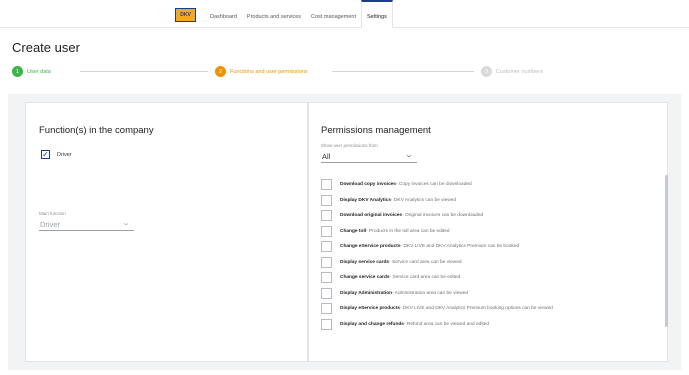  What do you see at coordinates (371, 216) in the screenshot?
I see `permission-name: Download original invoices` at bounding box center [371, 216].